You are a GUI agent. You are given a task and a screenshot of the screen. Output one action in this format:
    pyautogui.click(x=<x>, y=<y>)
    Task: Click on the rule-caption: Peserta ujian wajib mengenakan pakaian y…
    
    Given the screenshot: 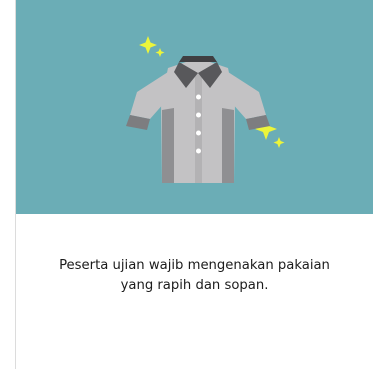 What is the action you would take?
    pyautogui.click(x=194, y=275)
    